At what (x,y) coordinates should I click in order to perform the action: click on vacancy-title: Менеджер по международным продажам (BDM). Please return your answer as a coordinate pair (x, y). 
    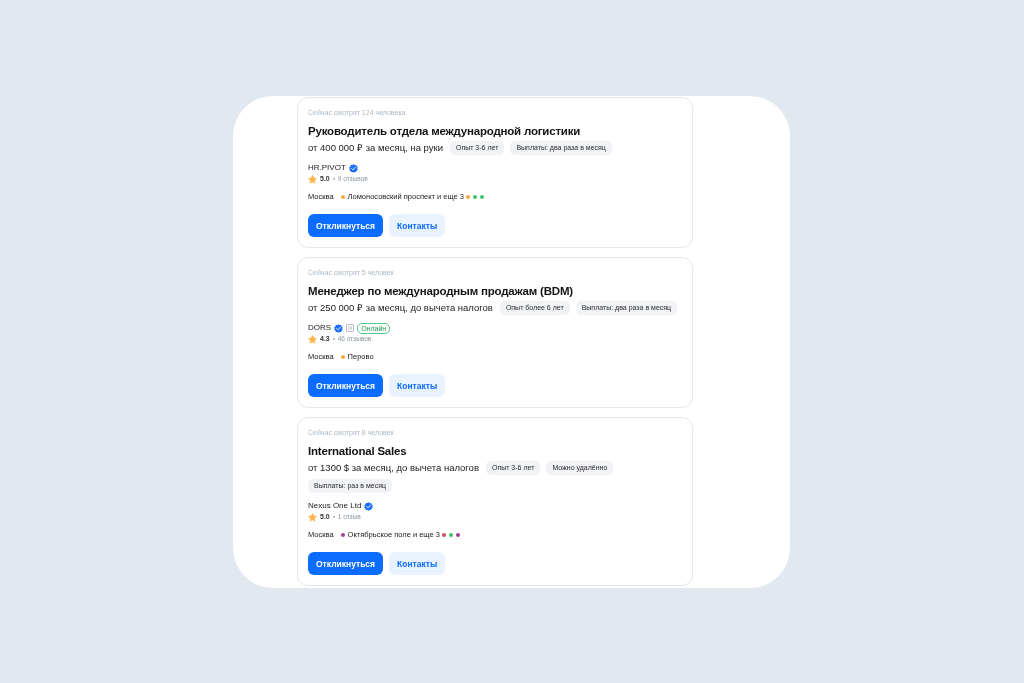
    Looking at the image, I should click on (495, 291).